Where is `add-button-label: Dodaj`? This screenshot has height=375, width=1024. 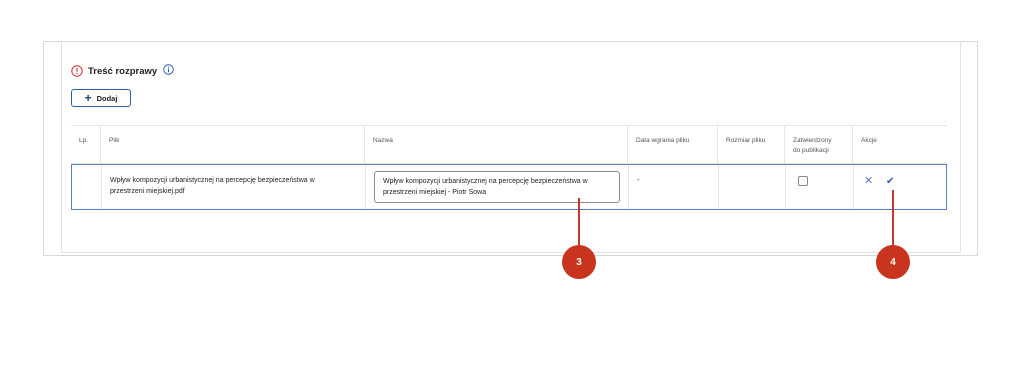
add-button-label: Dodaj is located at coordinates (107, 98).